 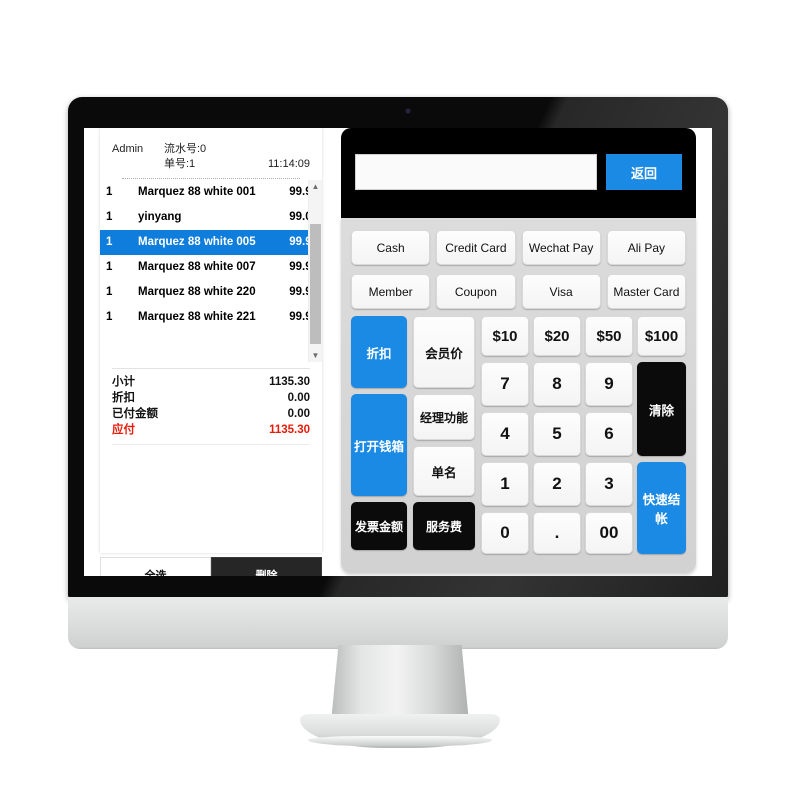 What do you see at coordinates (444, 352) in the screenshot?
I see `member-price-key: 会员价` at bounding box center [444, 352].